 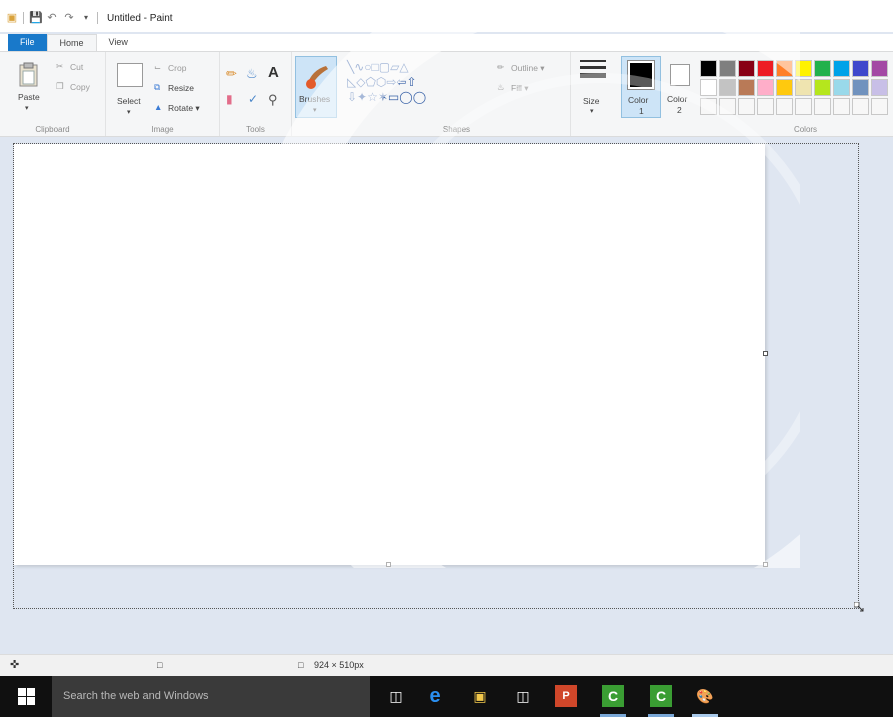 I want to click on paint-taskbar-icon: 🎨, so click(x=705, y=696).